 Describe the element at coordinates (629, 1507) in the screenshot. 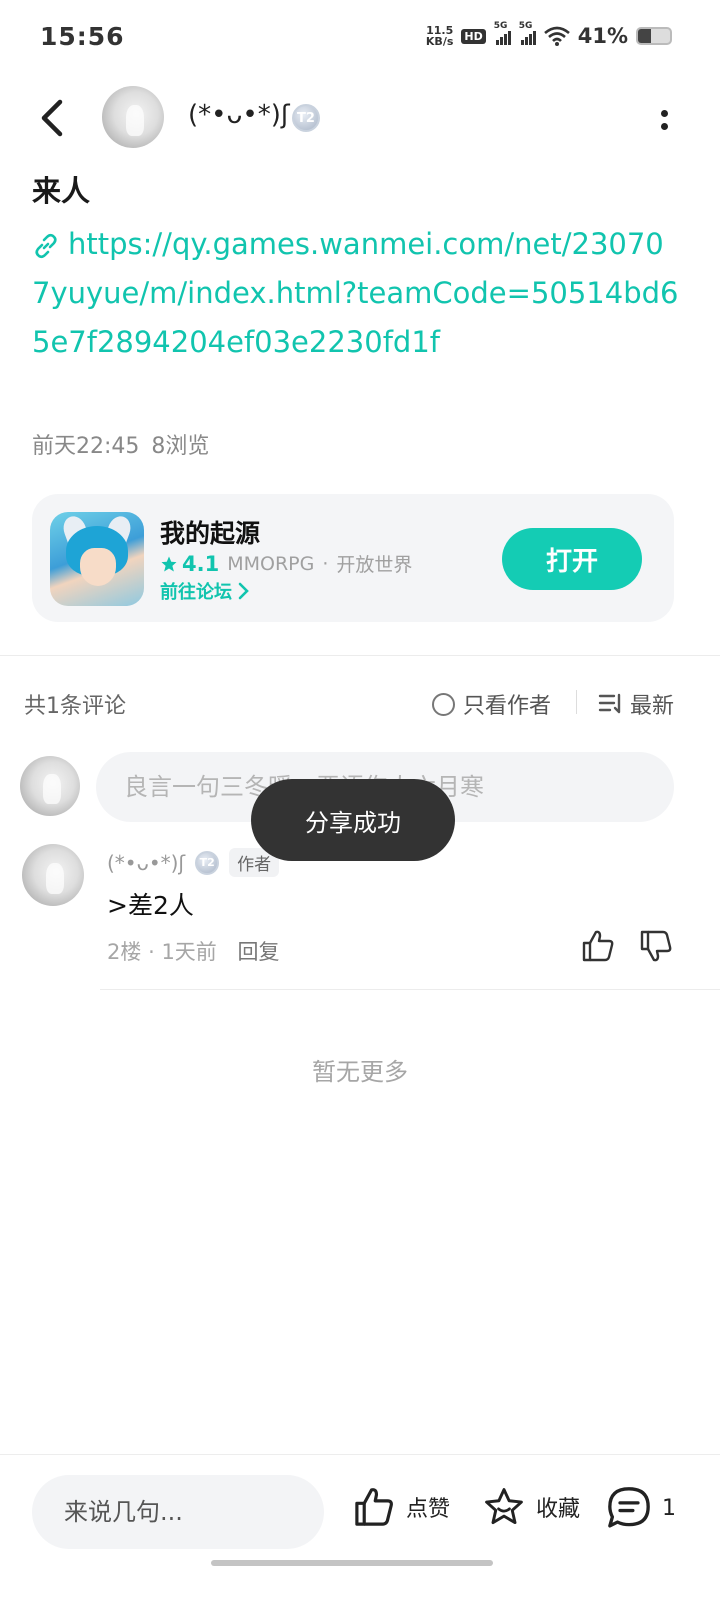

I see `comment-icon` at that location.